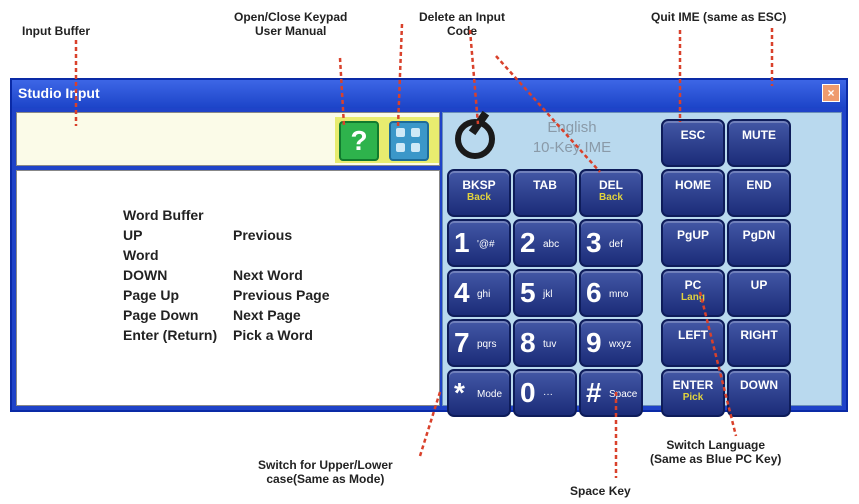 This screenshot has height=504, width=859. I want to click on key-right: RIGHT, so click(759, 343).